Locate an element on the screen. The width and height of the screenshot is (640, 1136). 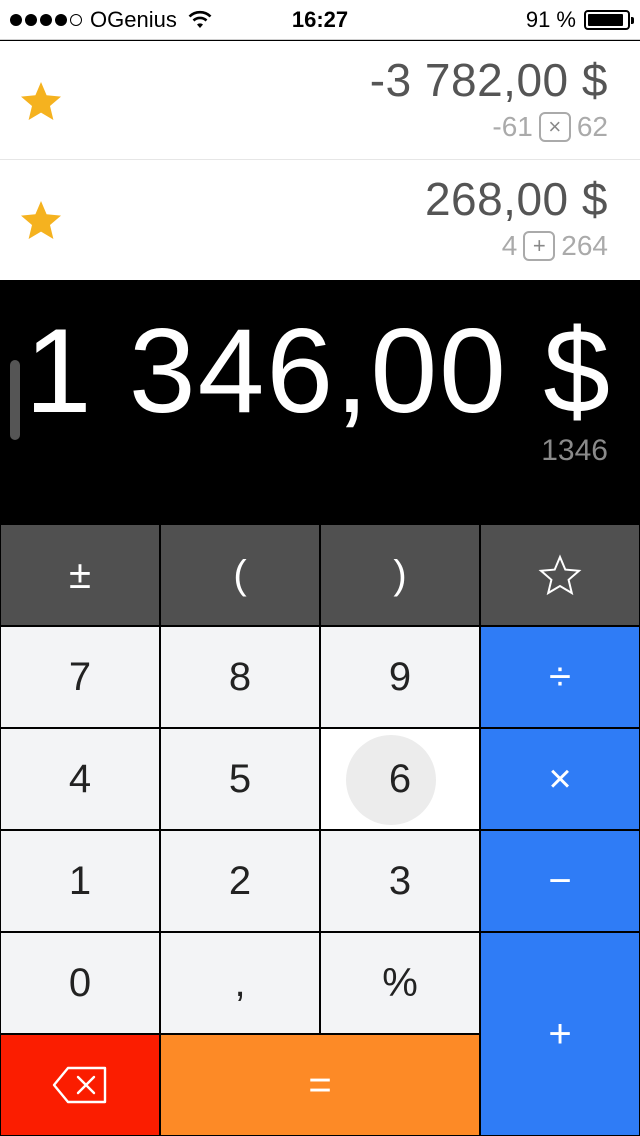
divide-button: ÷ is located at coordinates (560, 677).